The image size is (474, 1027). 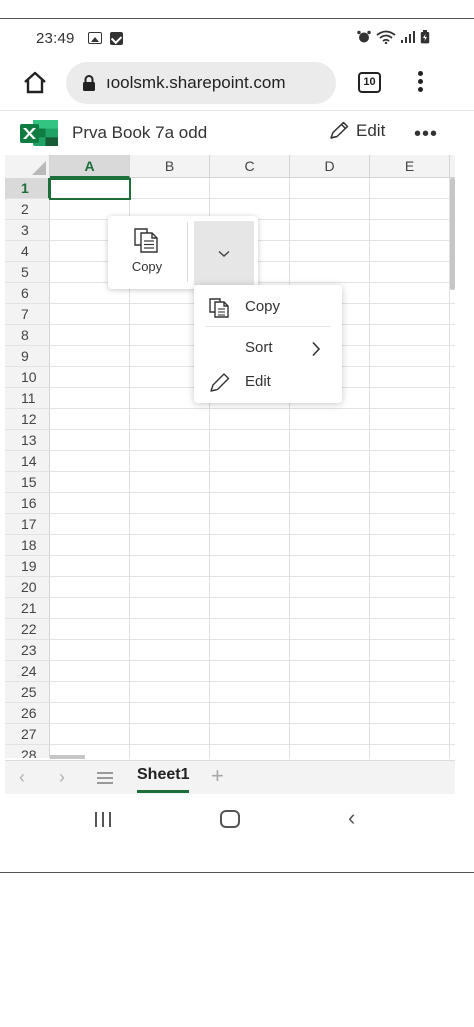 I want to click on row-header-24: 24, so click(x=27, y=671).